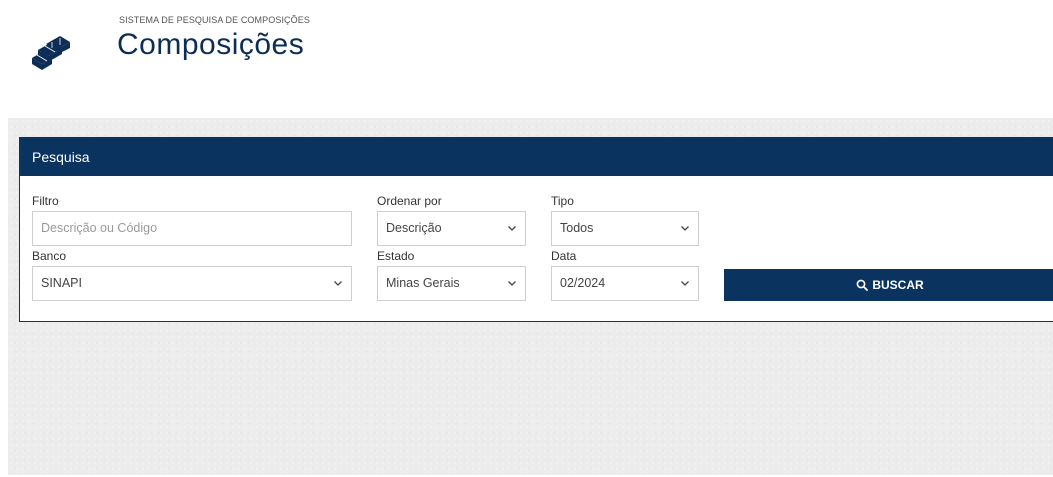 This screenshot has width=1053, height=477. Describe the element at coordinates (562, 201) in the screenshot. I see `tipo-label: Tipo` at that location.